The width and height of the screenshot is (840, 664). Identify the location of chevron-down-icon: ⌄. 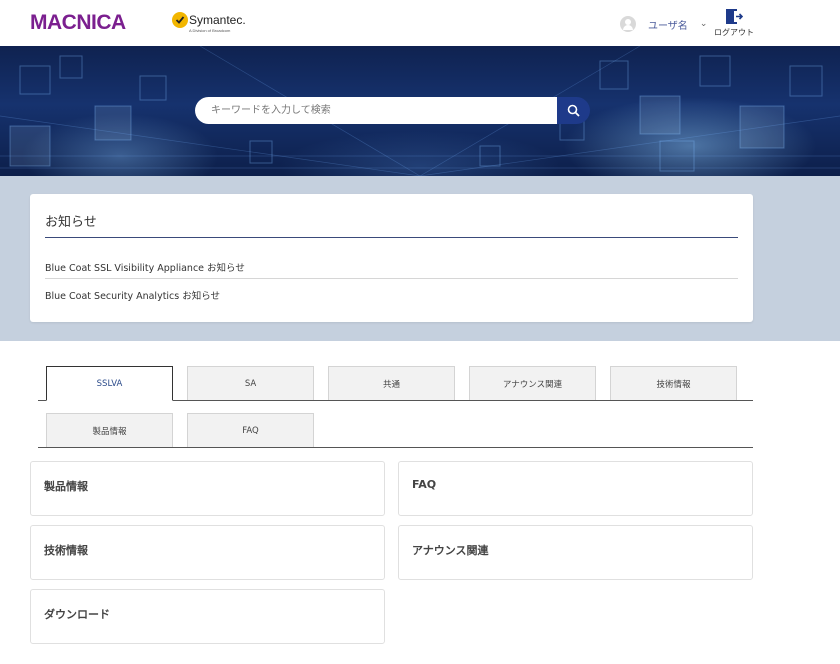
(704, 24).